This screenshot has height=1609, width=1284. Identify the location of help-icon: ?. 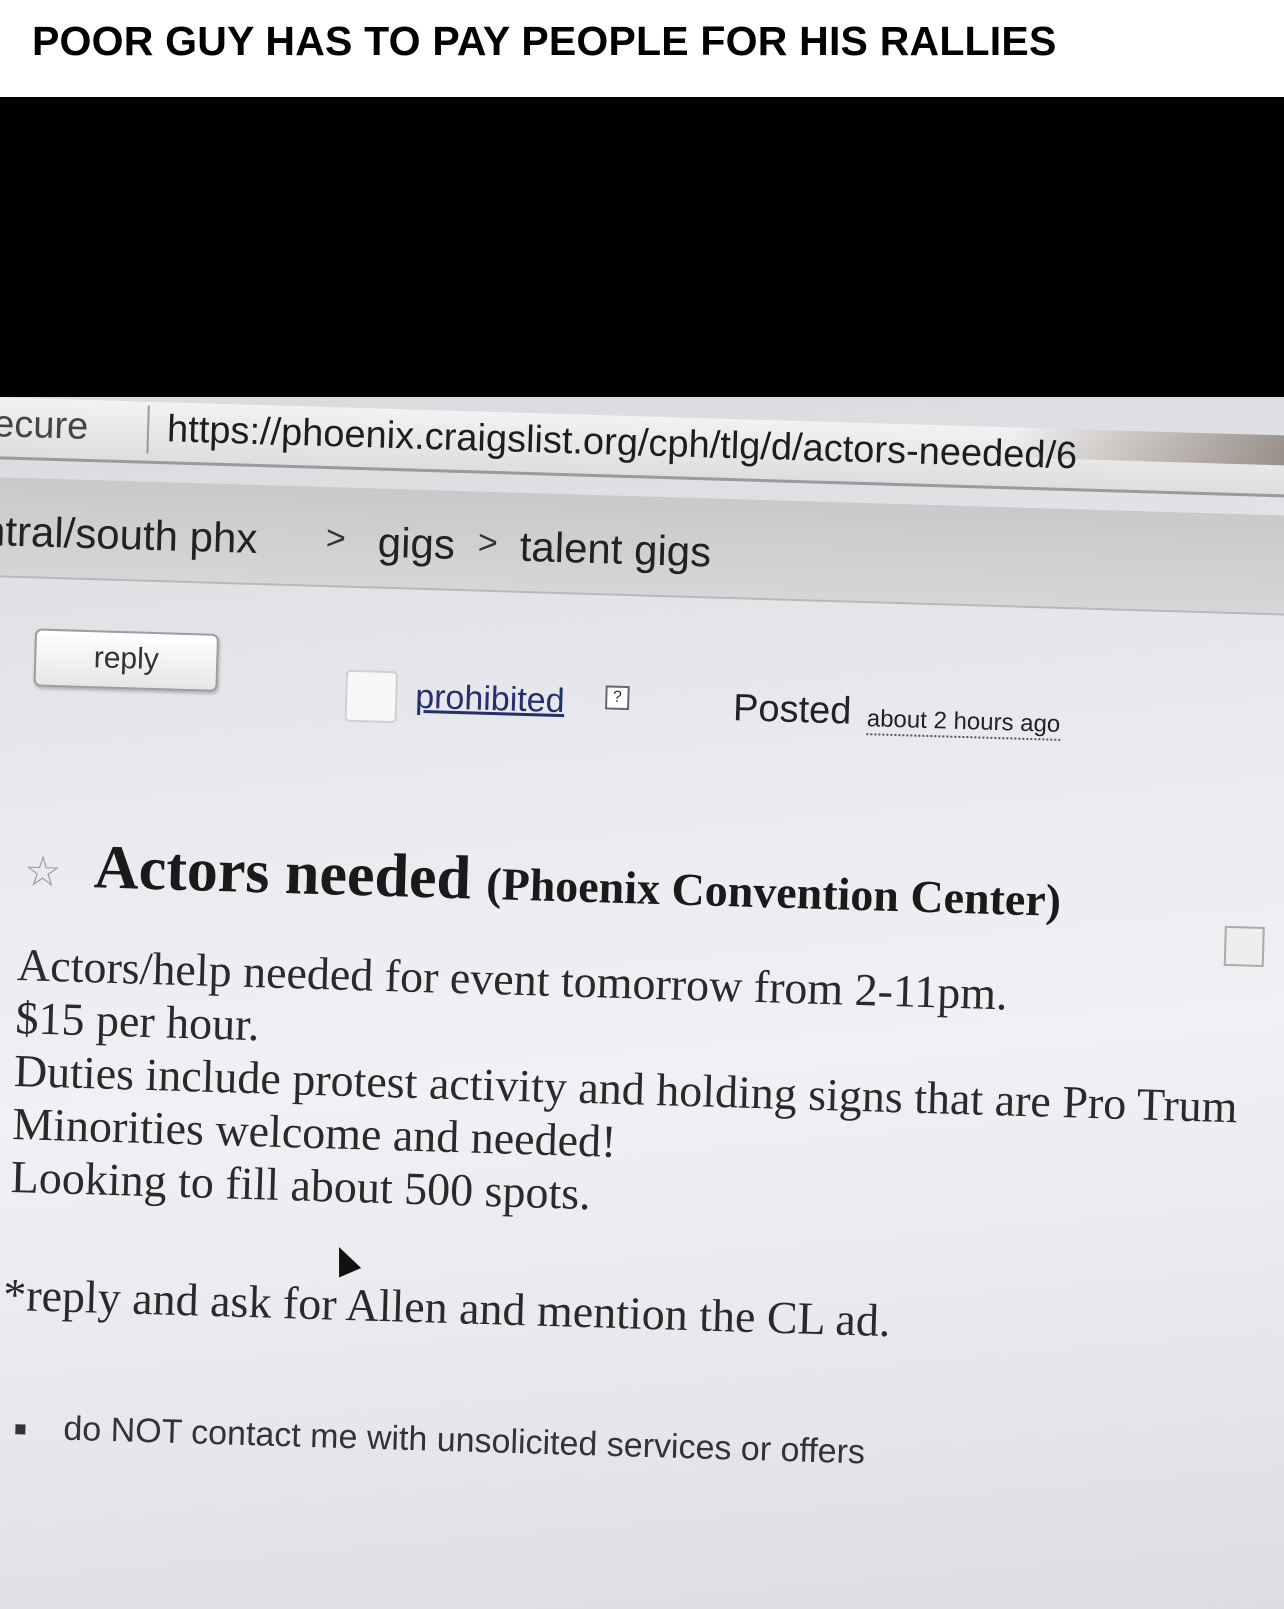
(617, 698).